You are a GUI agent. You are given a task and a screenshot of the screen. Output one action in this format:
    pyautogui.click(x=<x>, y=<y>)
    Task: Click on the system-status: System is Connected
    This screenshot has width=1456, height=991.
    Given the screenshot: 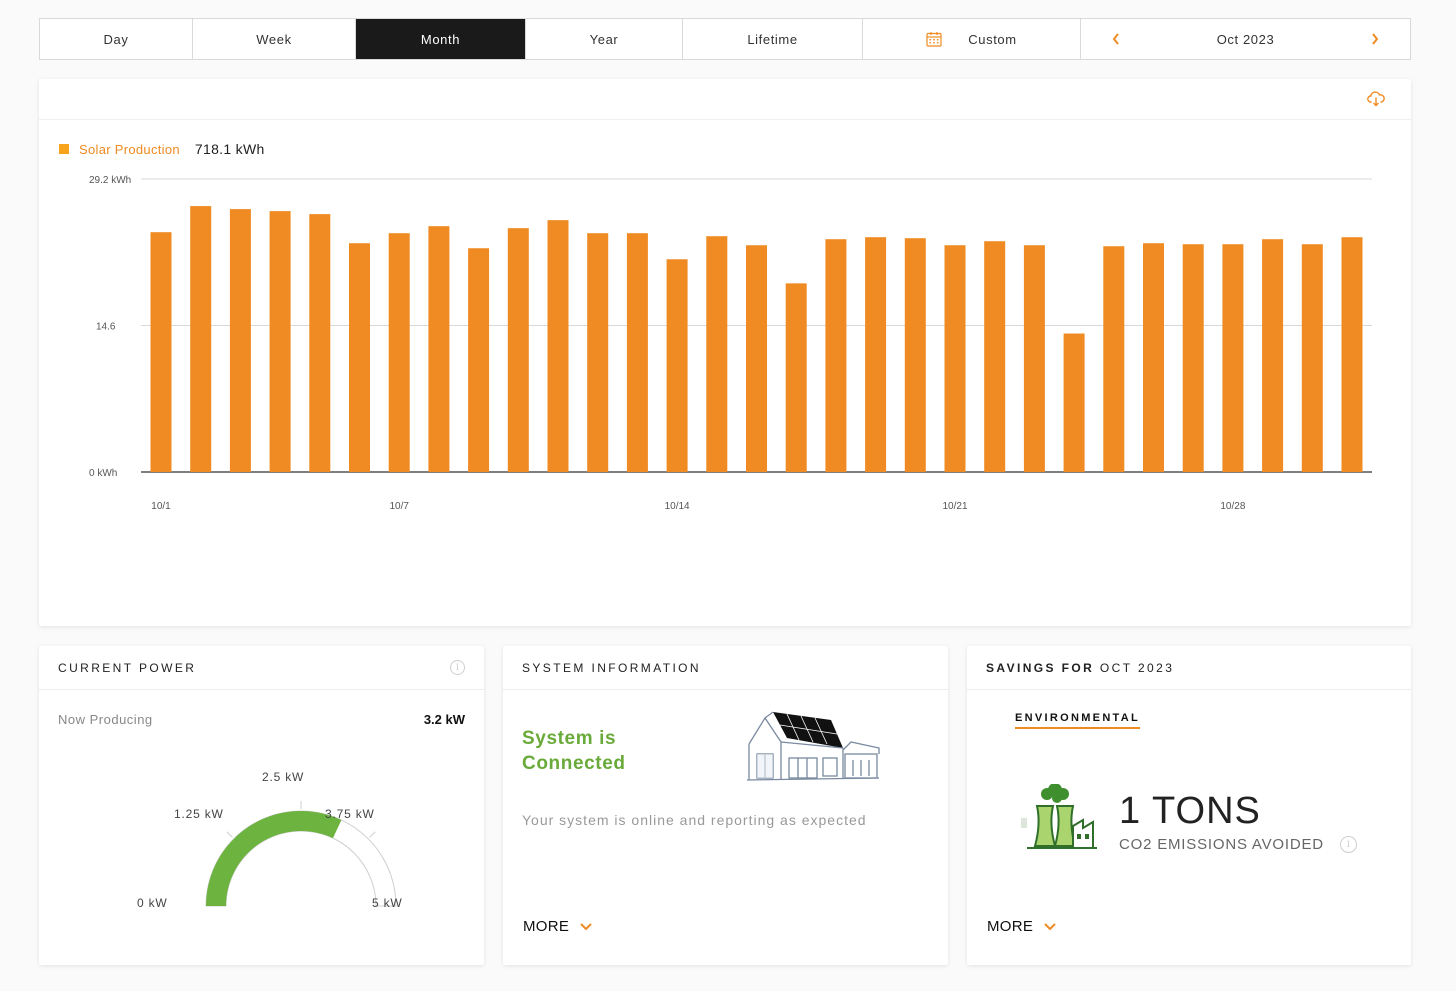 What is the action you would take?
    pyautogui.click(x=574, y=751)
    